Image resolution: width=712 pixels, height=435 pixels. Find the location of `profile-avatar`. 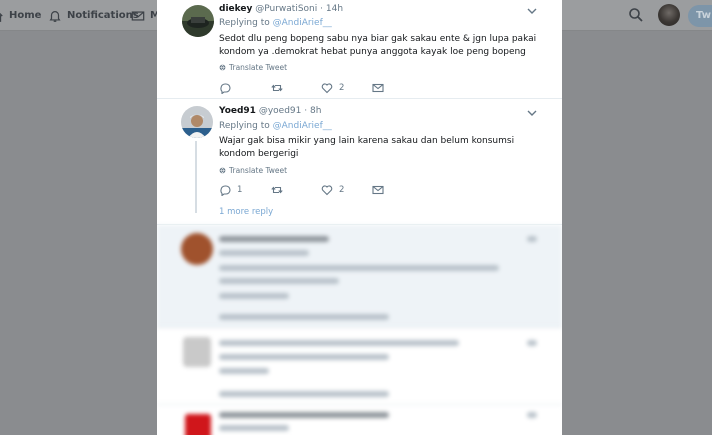

profile-avatar is located at coordinates (669, 15).